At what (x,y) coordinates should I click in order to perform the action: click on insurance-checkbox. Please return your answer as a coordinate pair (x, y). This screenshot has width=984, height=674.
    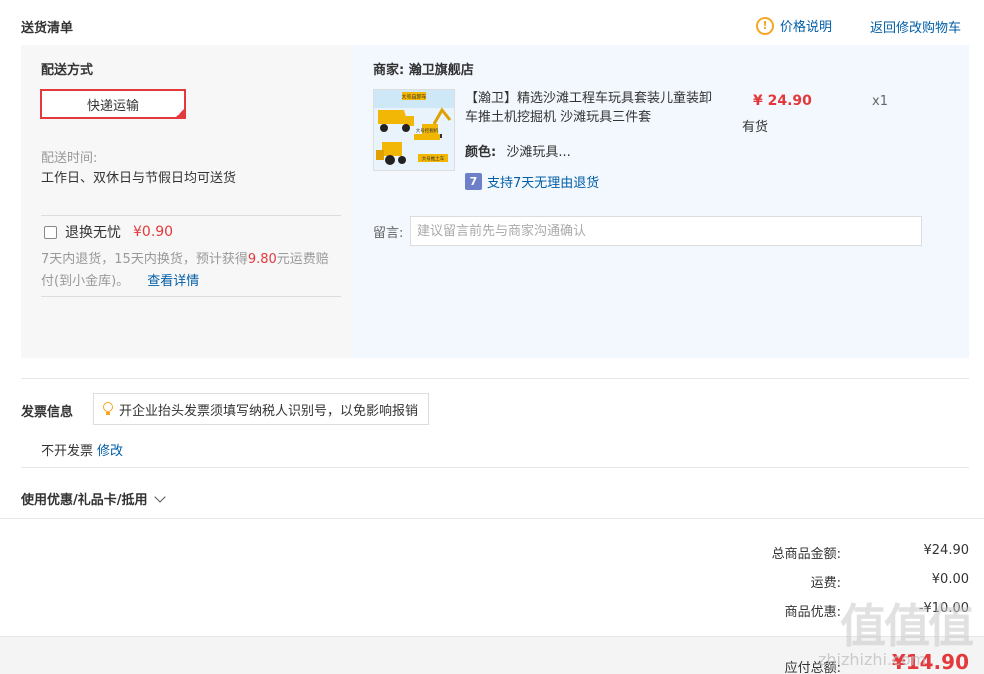
    Looking at the image, I should click on (50, 232).